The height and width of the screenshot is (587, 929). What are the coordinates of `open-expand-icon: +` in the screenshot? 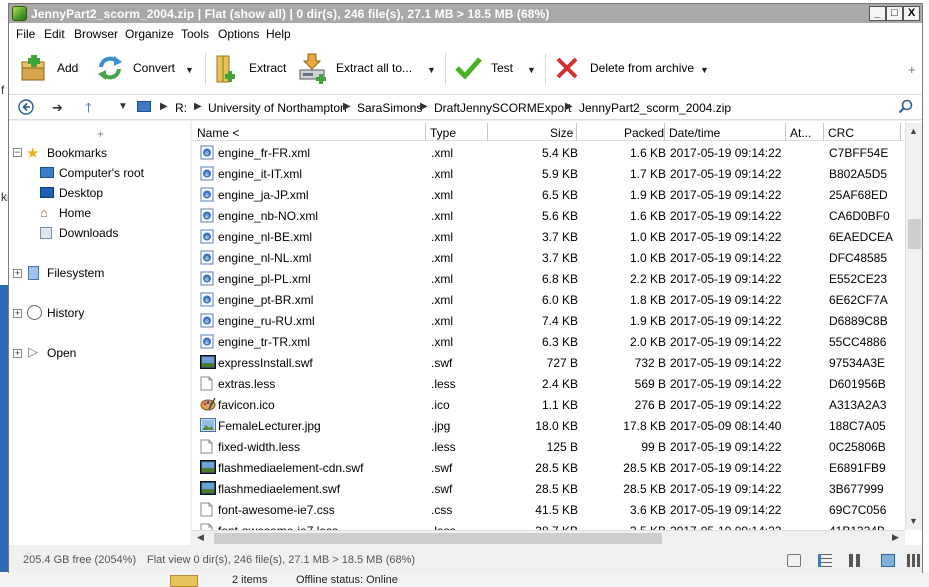 It's located at (17, 353).